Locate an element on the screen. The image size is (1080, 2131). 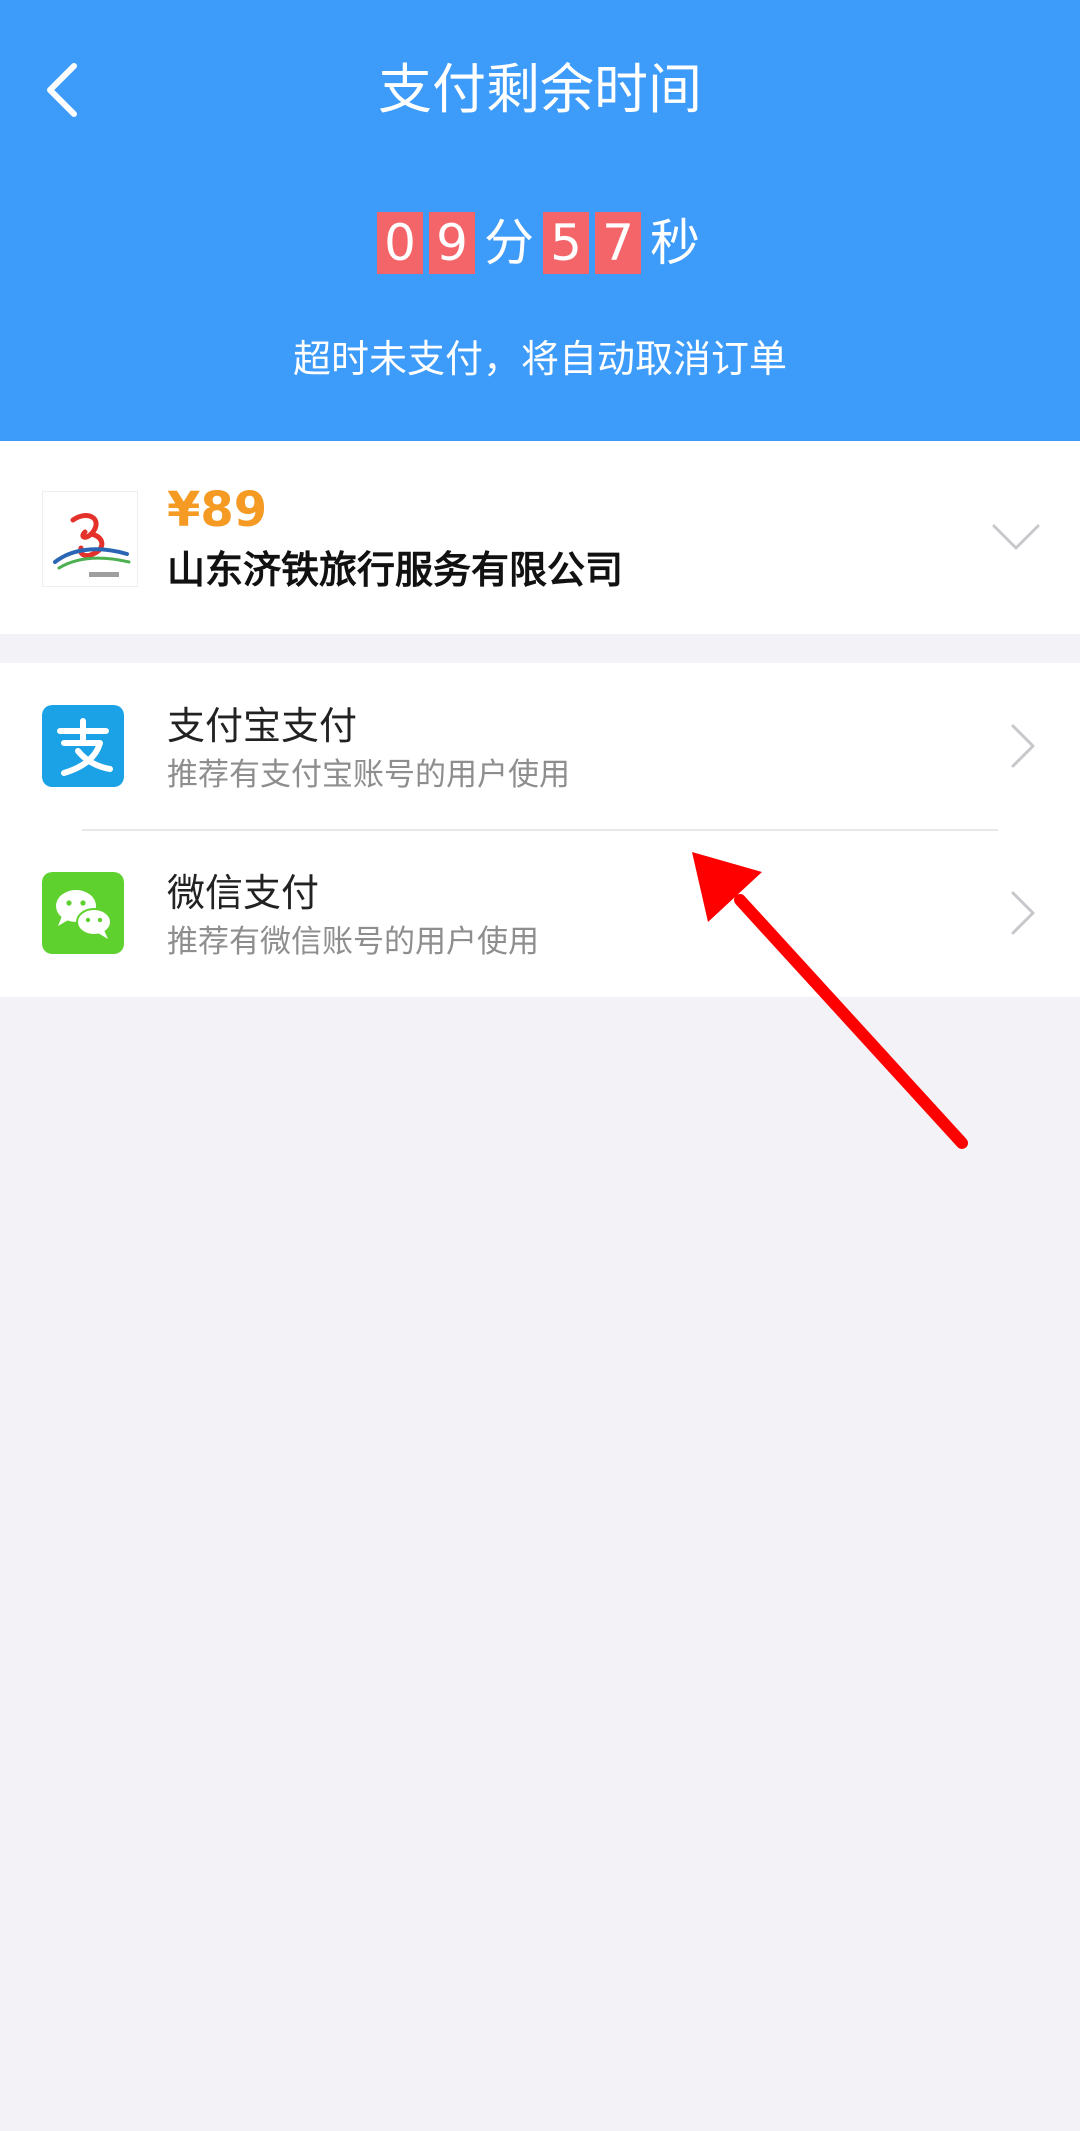
merchant-logo is located at coordinates (90, 539).